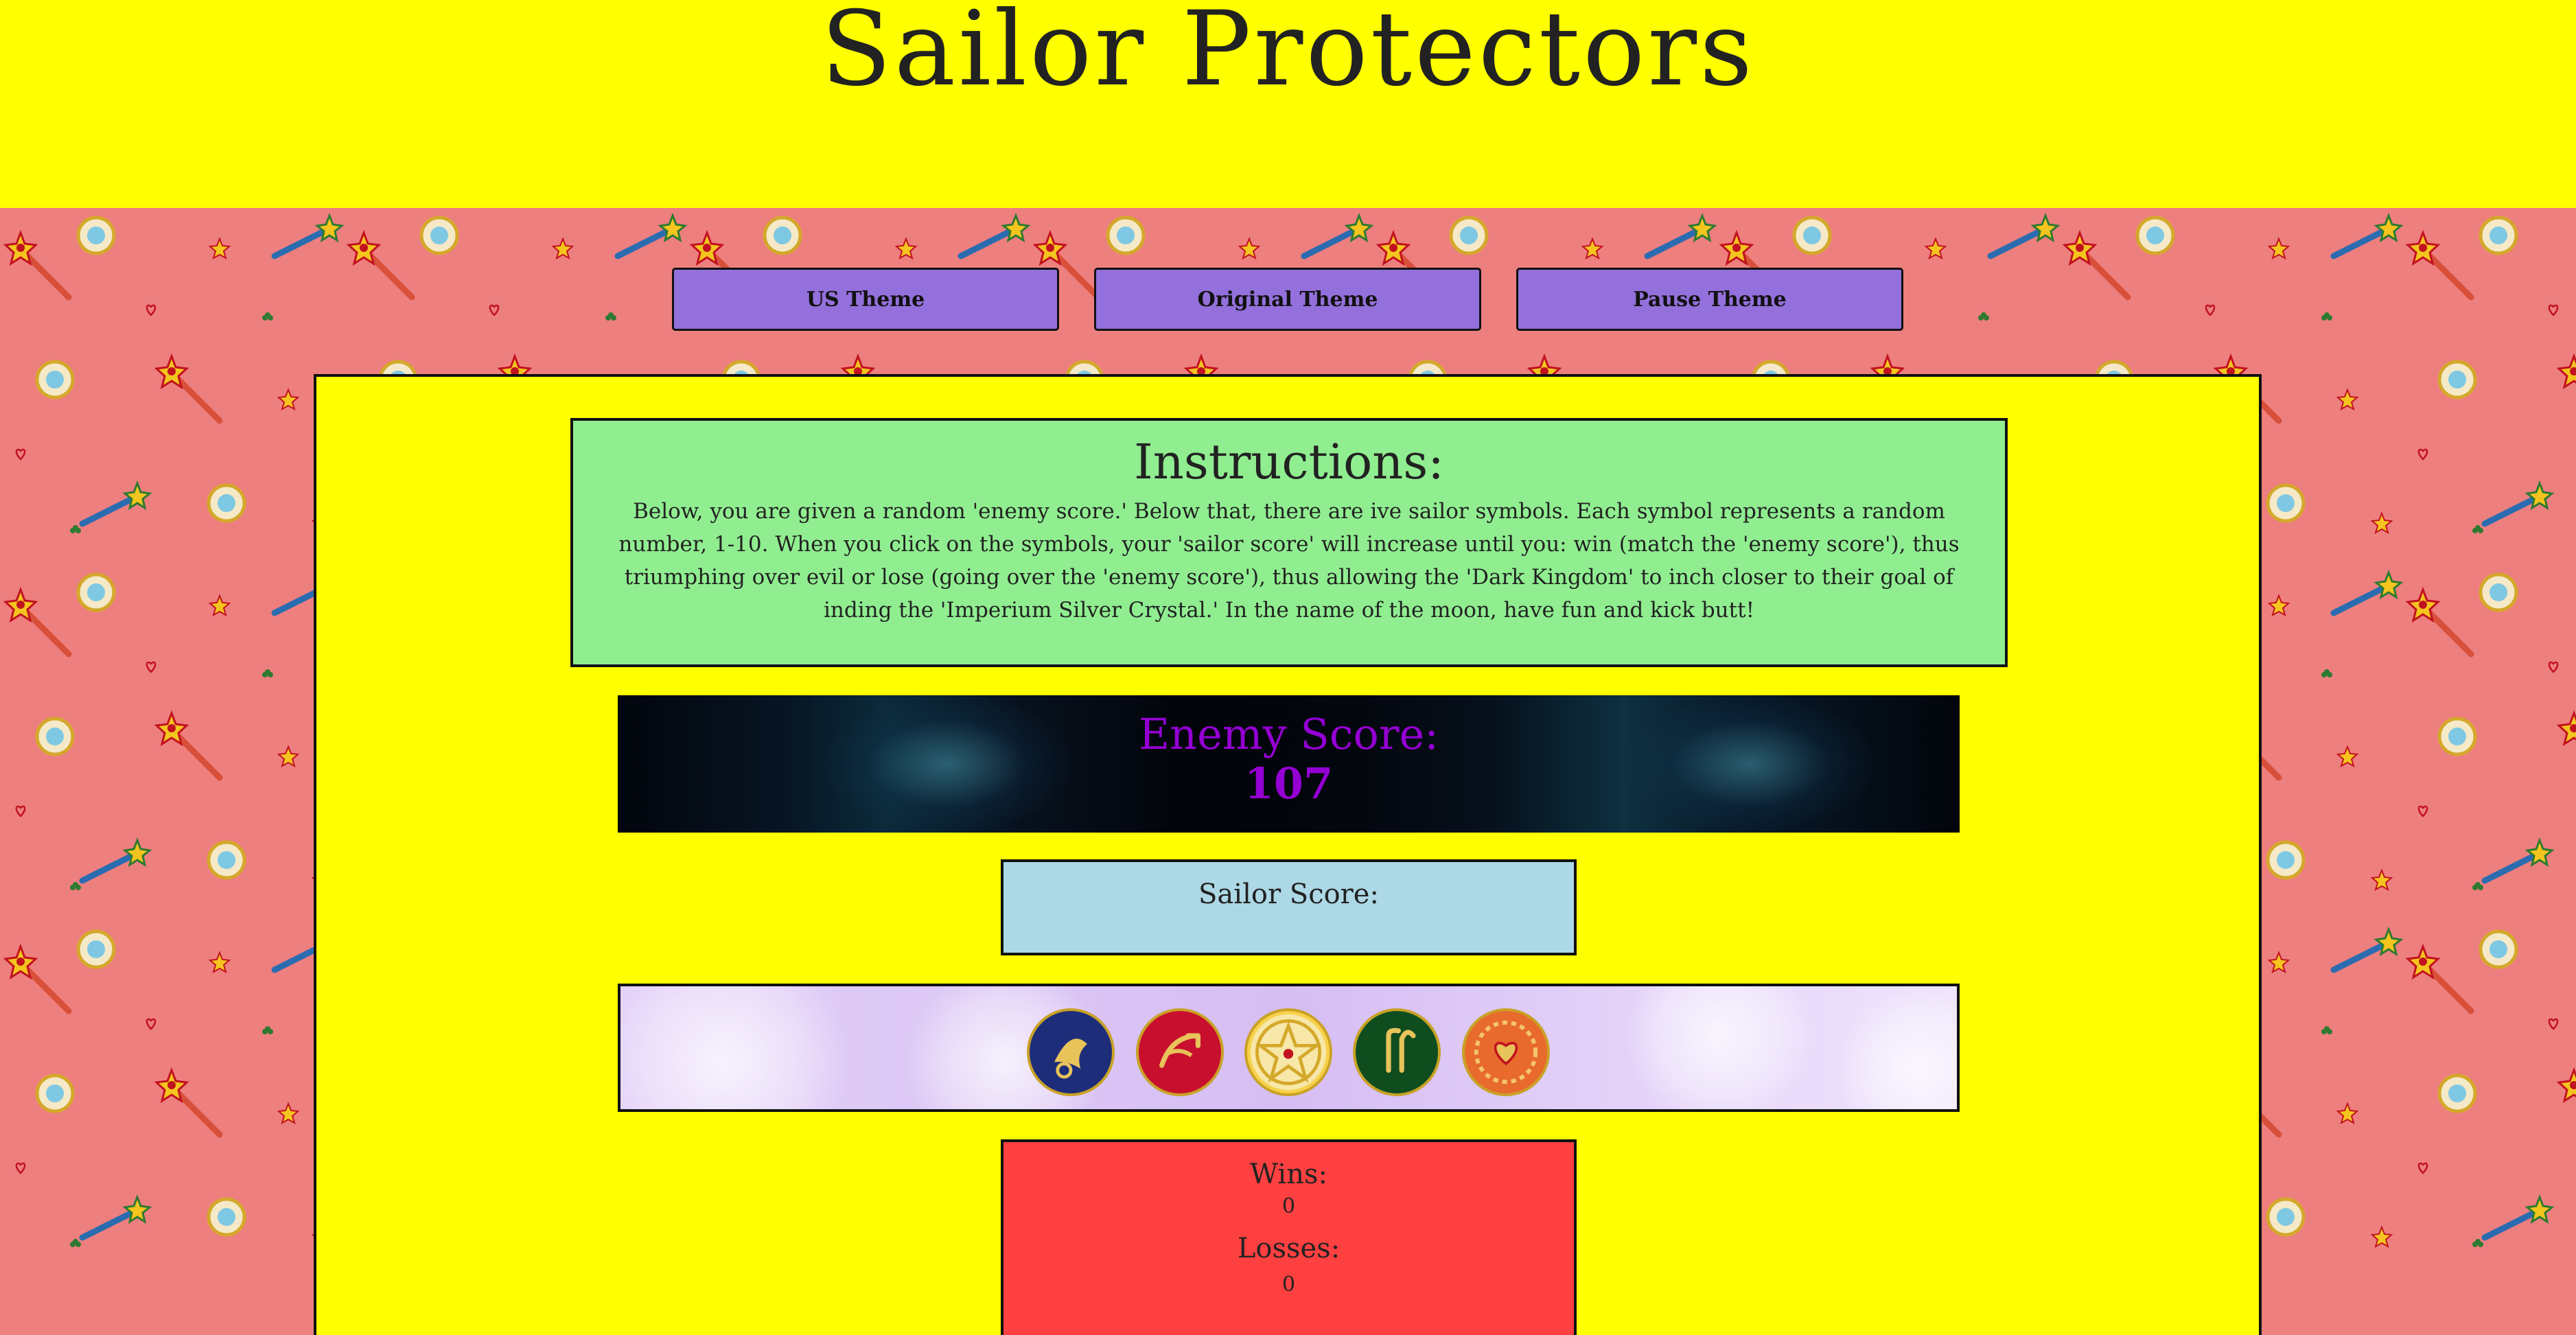  I want to click on wins-value: 0, so click(1288, 1206).